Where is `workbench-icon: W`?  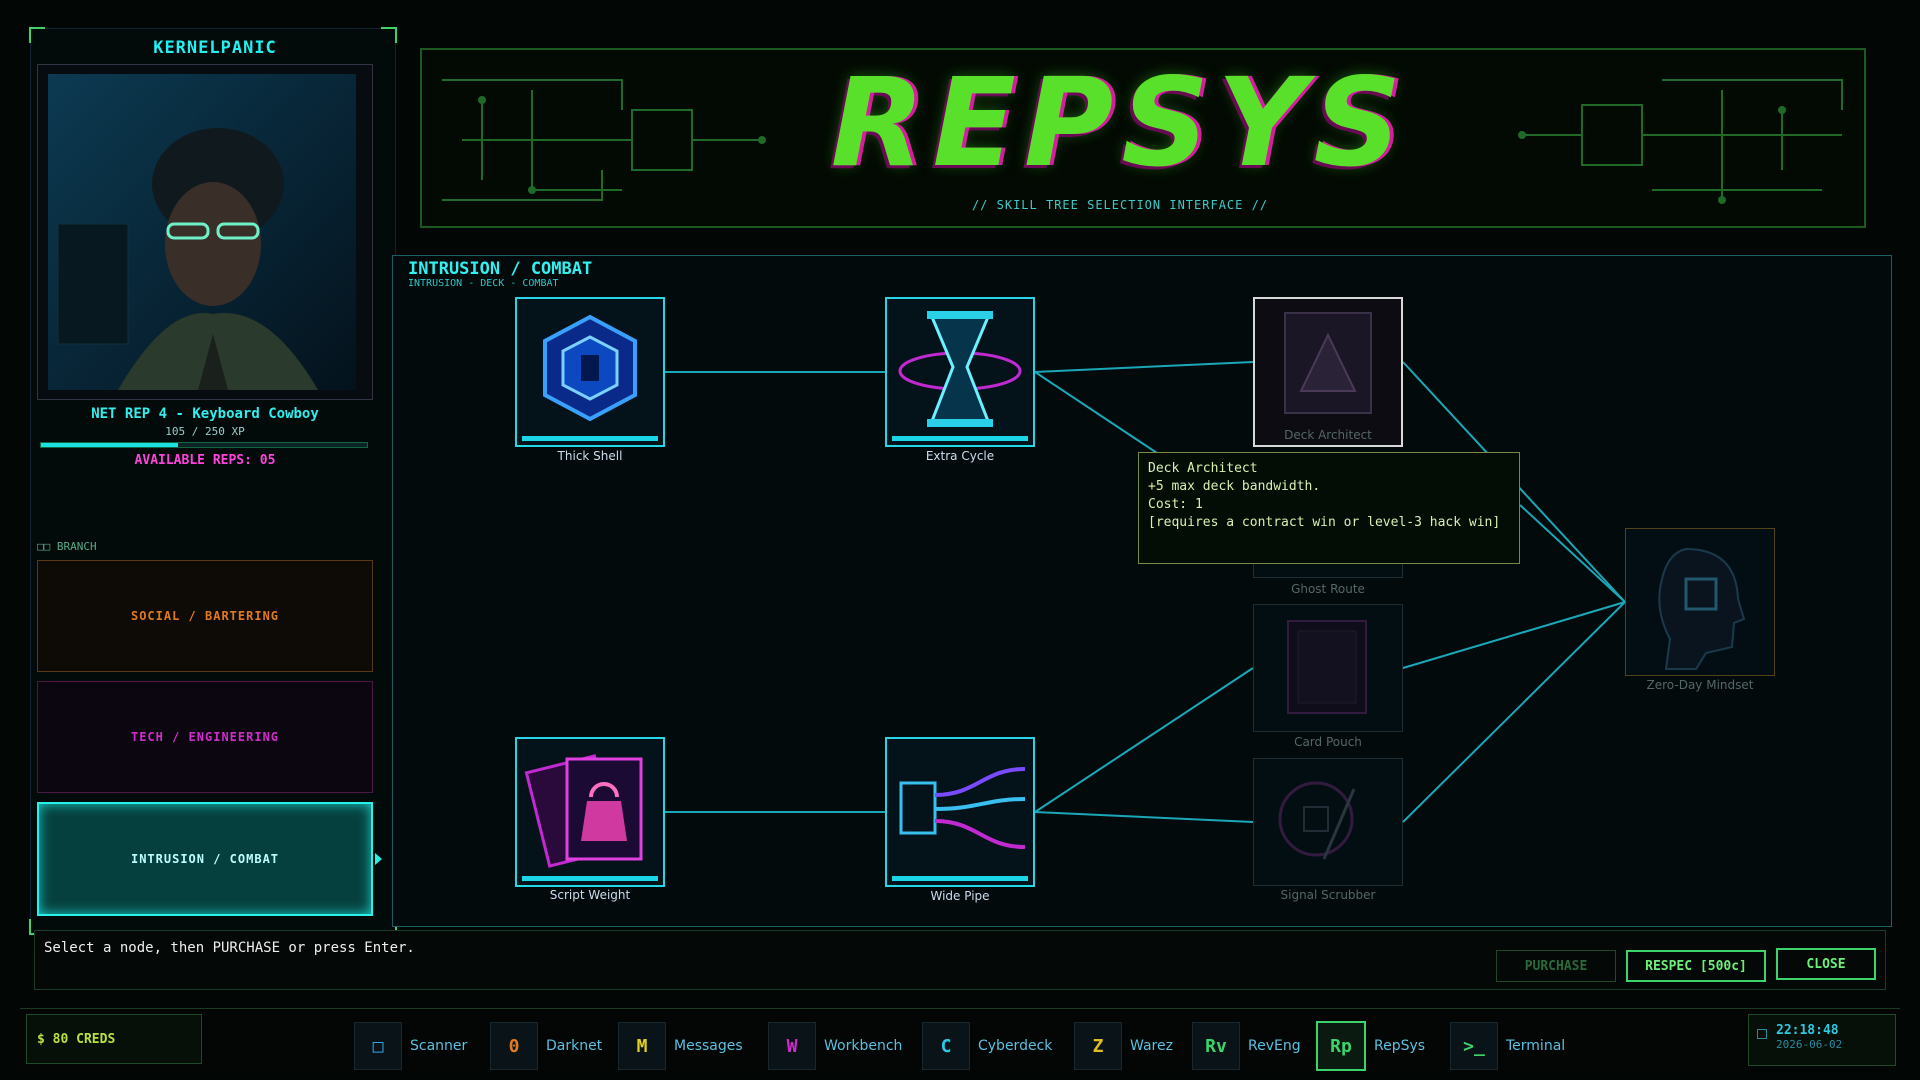 workbench-icon: W is located at coordinates (792, 1046).